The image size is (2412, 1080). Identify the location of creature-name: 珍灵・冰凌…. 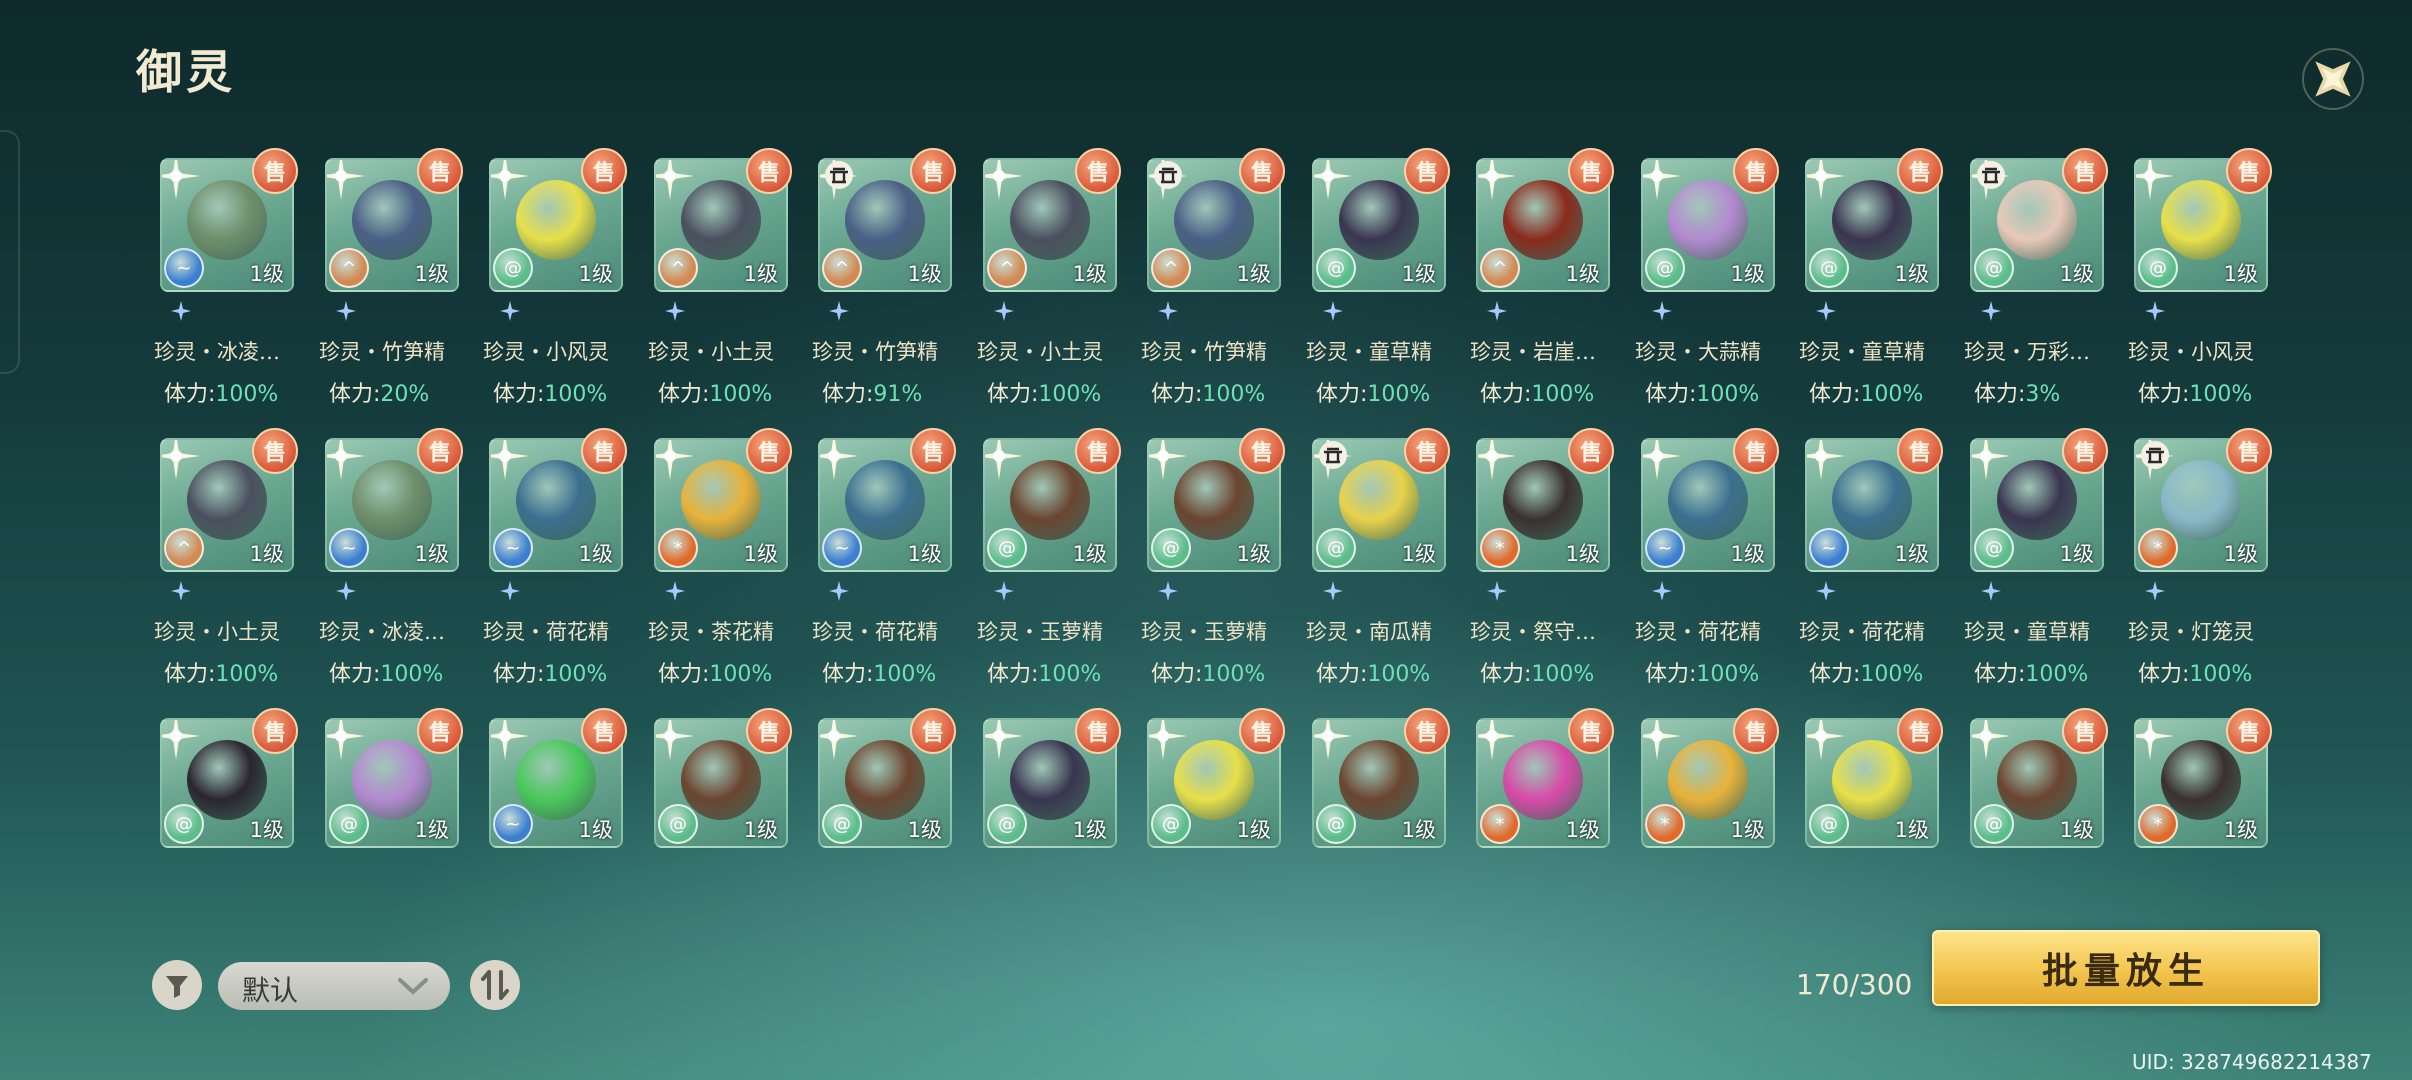
(217, 352).